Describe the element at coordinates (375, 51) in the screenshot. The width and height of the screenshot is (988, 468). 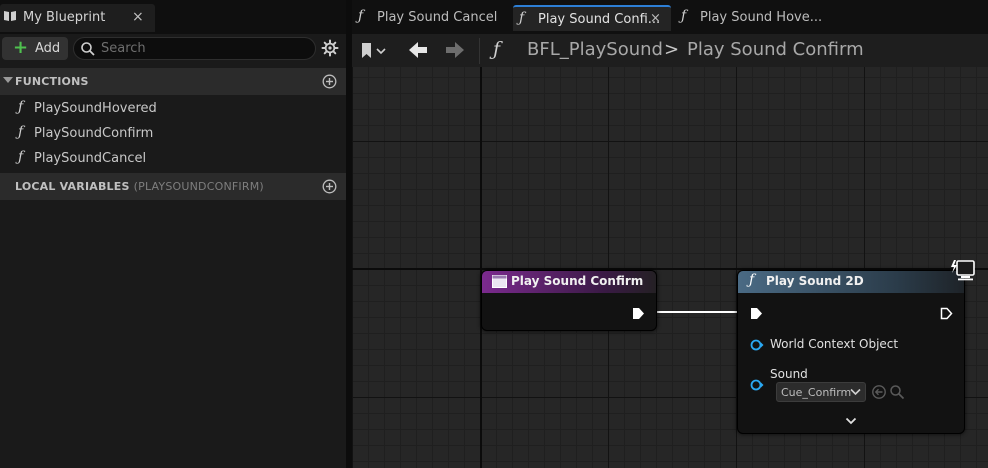
I see `bookmark-icon` at that location.